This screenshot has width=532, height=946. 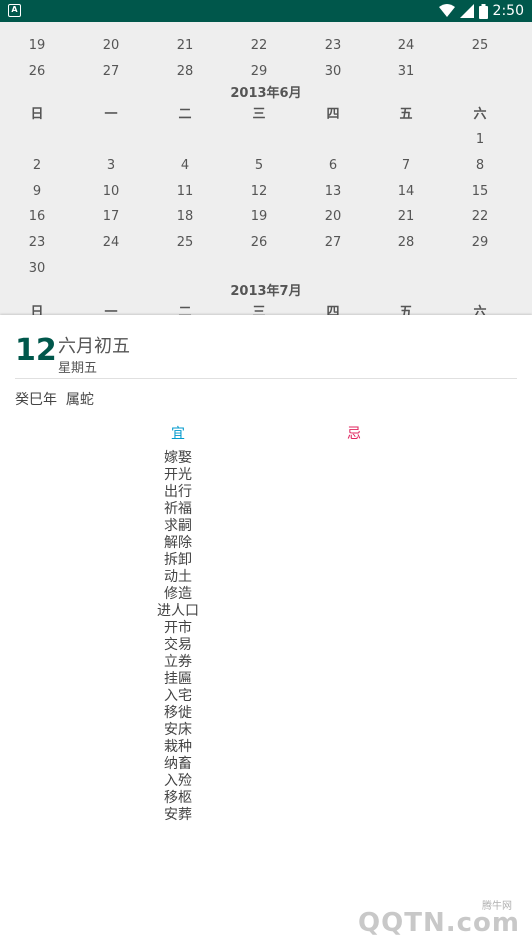 What do you see at coordinates (480, 192) in the screenshot?
I see `calendar-day: 15` at bounding box center [480, 192].